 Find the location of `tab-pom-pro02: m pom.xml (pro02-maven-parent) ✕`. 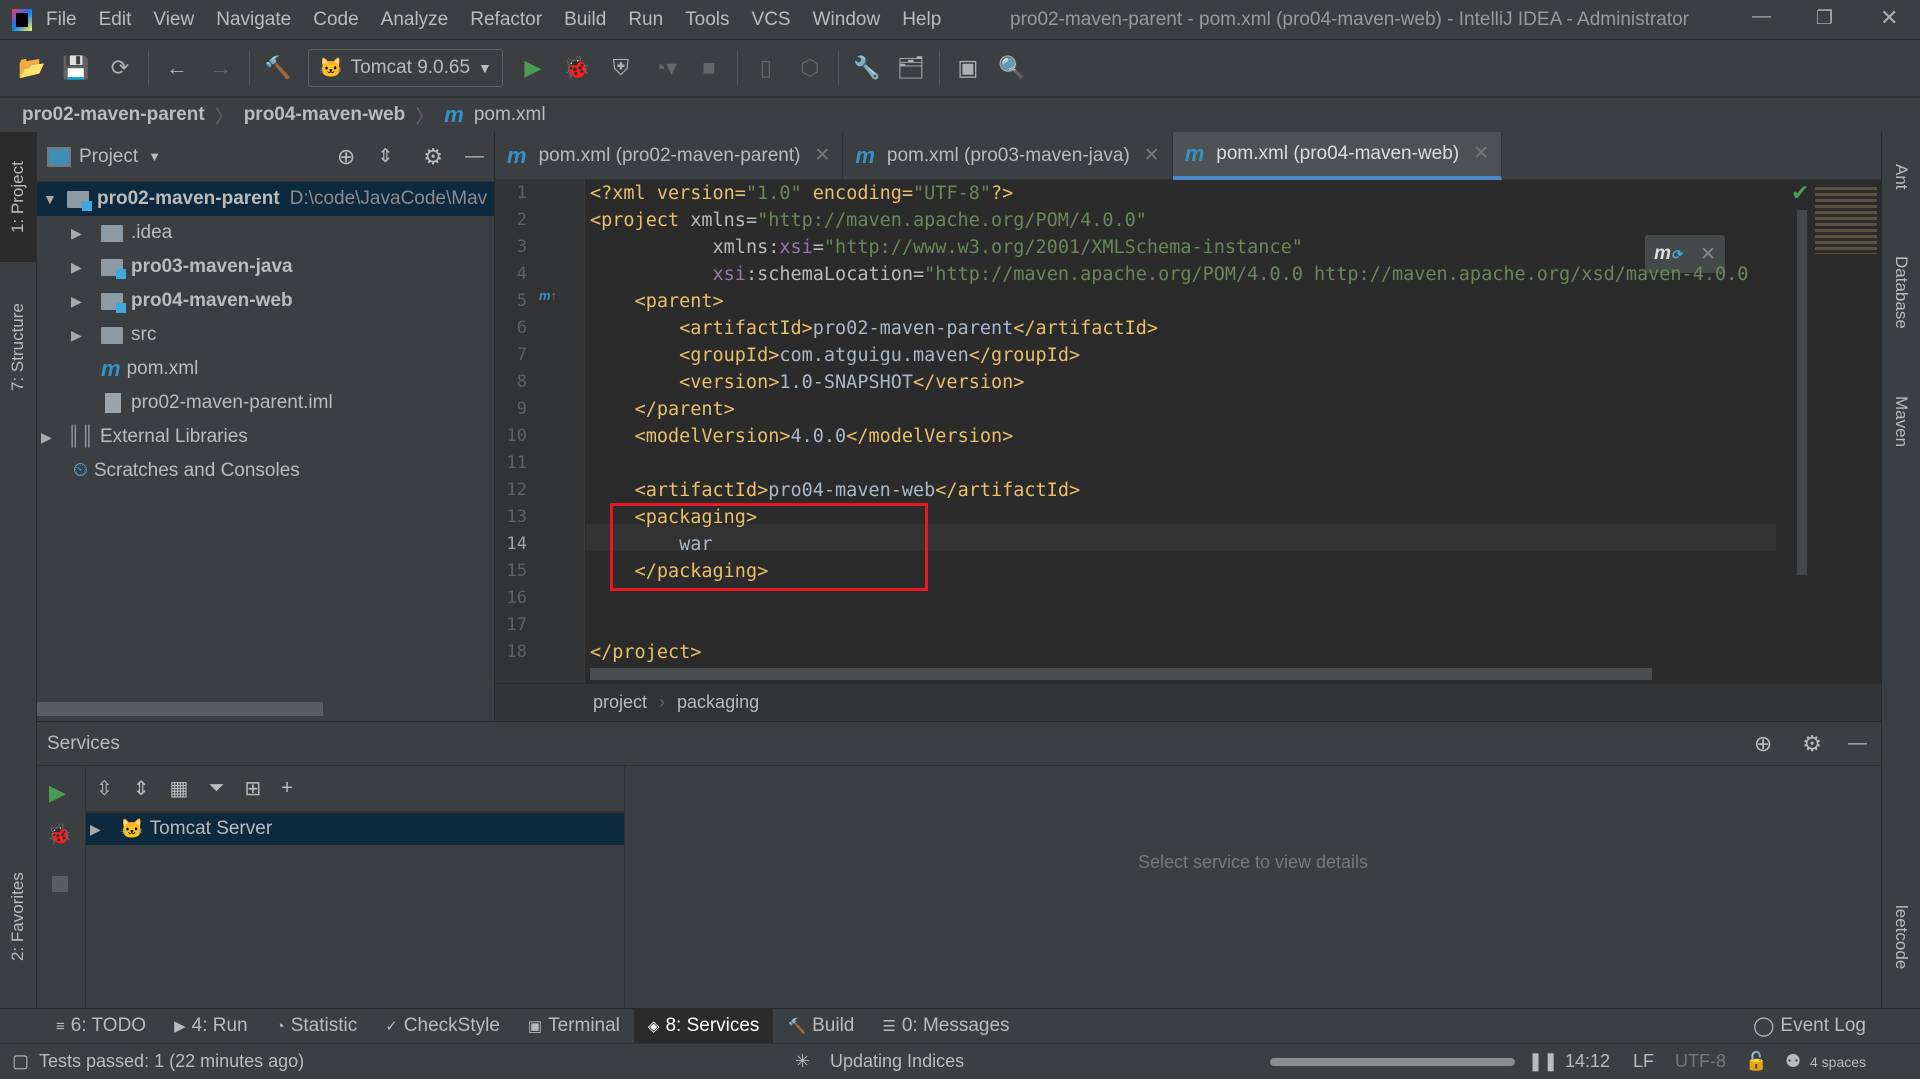

tab-pom-pro02: m pom.xml (pro02-maven-parent) ✕ is located at coordinates (669, 155).